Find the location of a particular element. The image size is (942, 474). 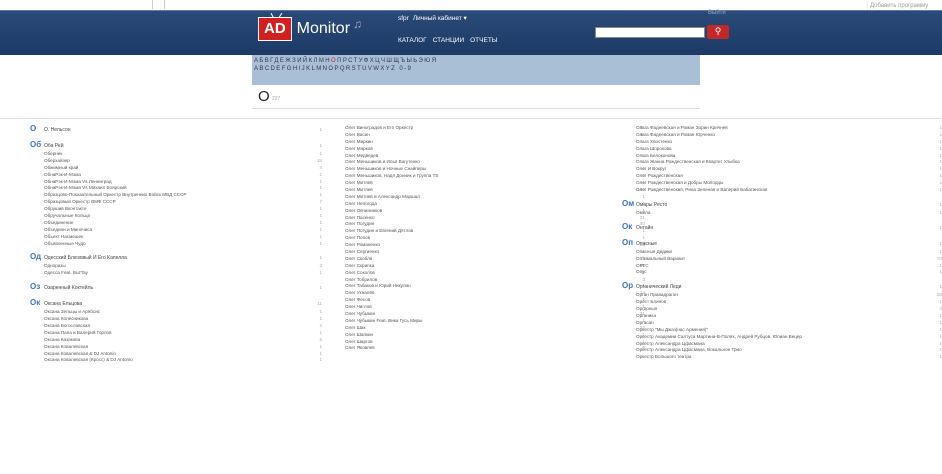

artist-row: Олег И Вокруг 1 is located at coordinates (782, 168).